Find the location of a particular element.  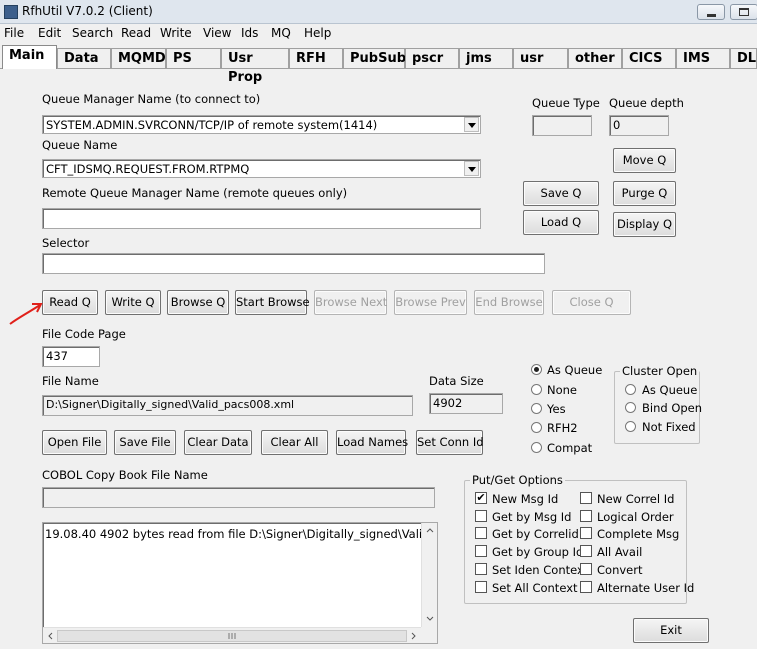

radio-yes-label: Yes is located at coordinates (556, 409).